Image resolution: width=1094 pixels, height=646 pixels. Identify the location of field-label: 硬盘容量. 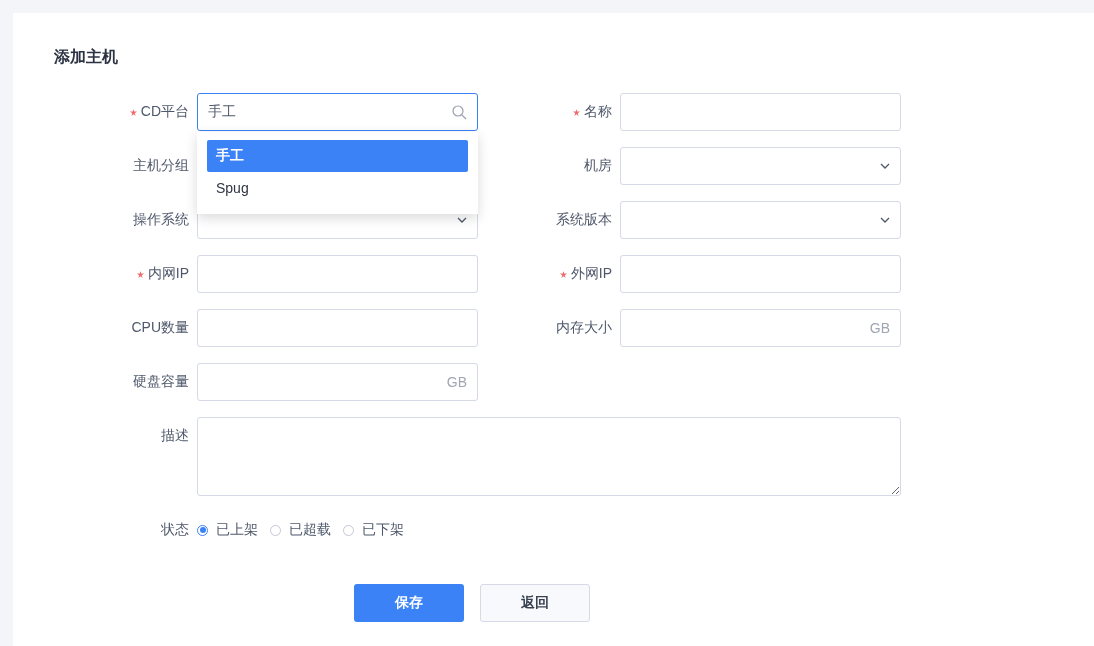
(161, 382).